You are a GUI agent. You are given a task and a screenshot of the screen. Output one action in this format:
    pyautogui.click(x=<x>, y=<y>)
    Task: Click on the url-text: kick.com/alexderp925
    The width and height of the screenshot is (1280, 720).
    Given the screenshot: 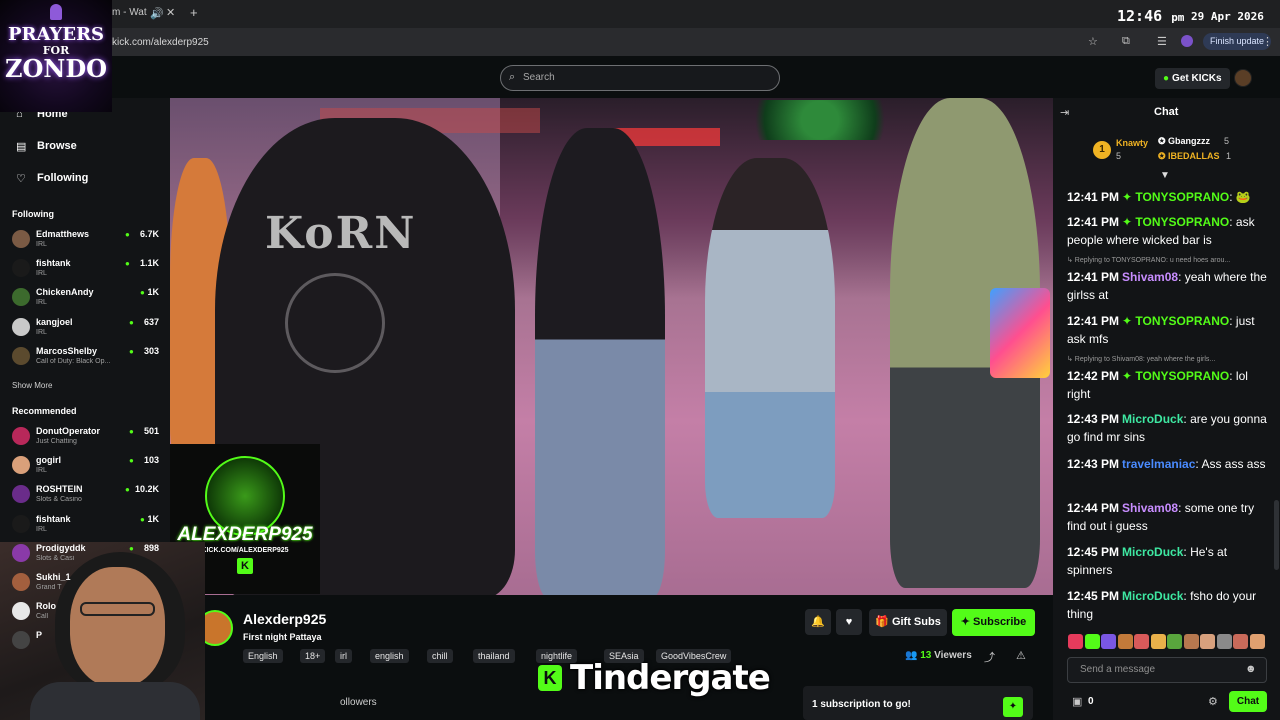 What is the action you would take?
    pyautogui.click(x=160, y=42)
    